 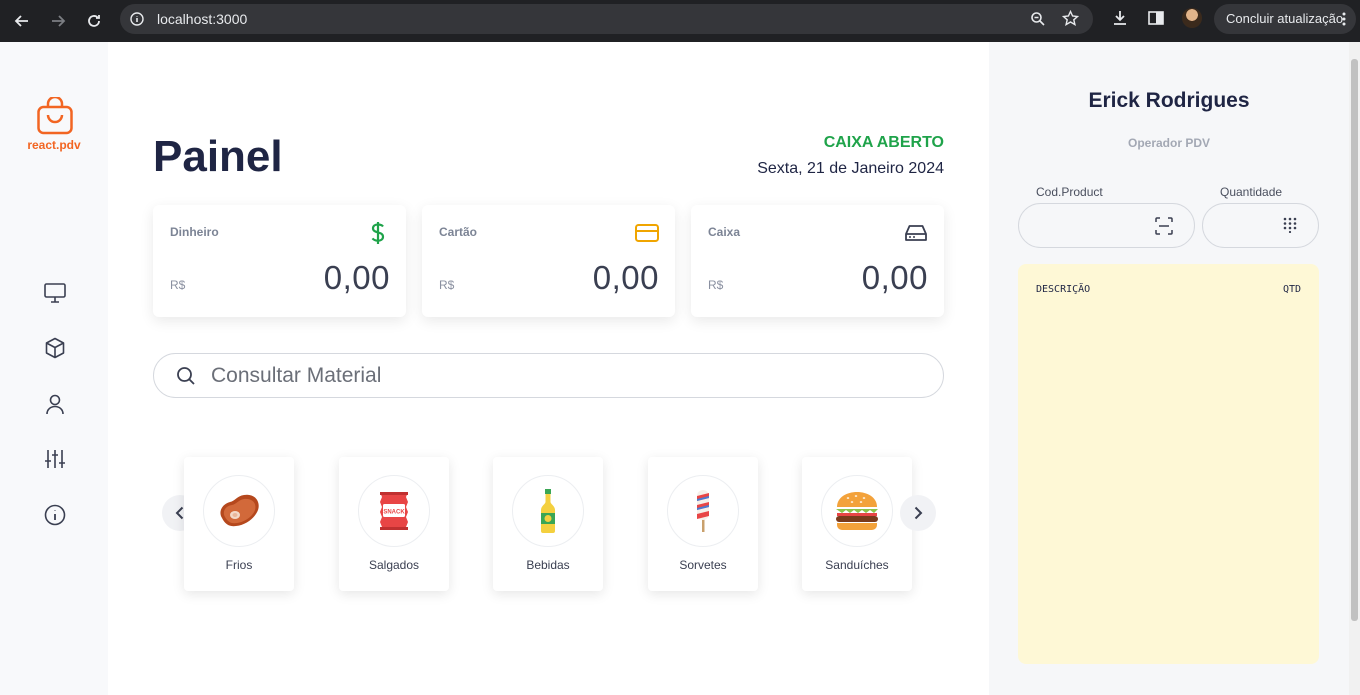 I want to click on items-list: DESCRIÇÃO QTD, so click(x=1168, y=464).